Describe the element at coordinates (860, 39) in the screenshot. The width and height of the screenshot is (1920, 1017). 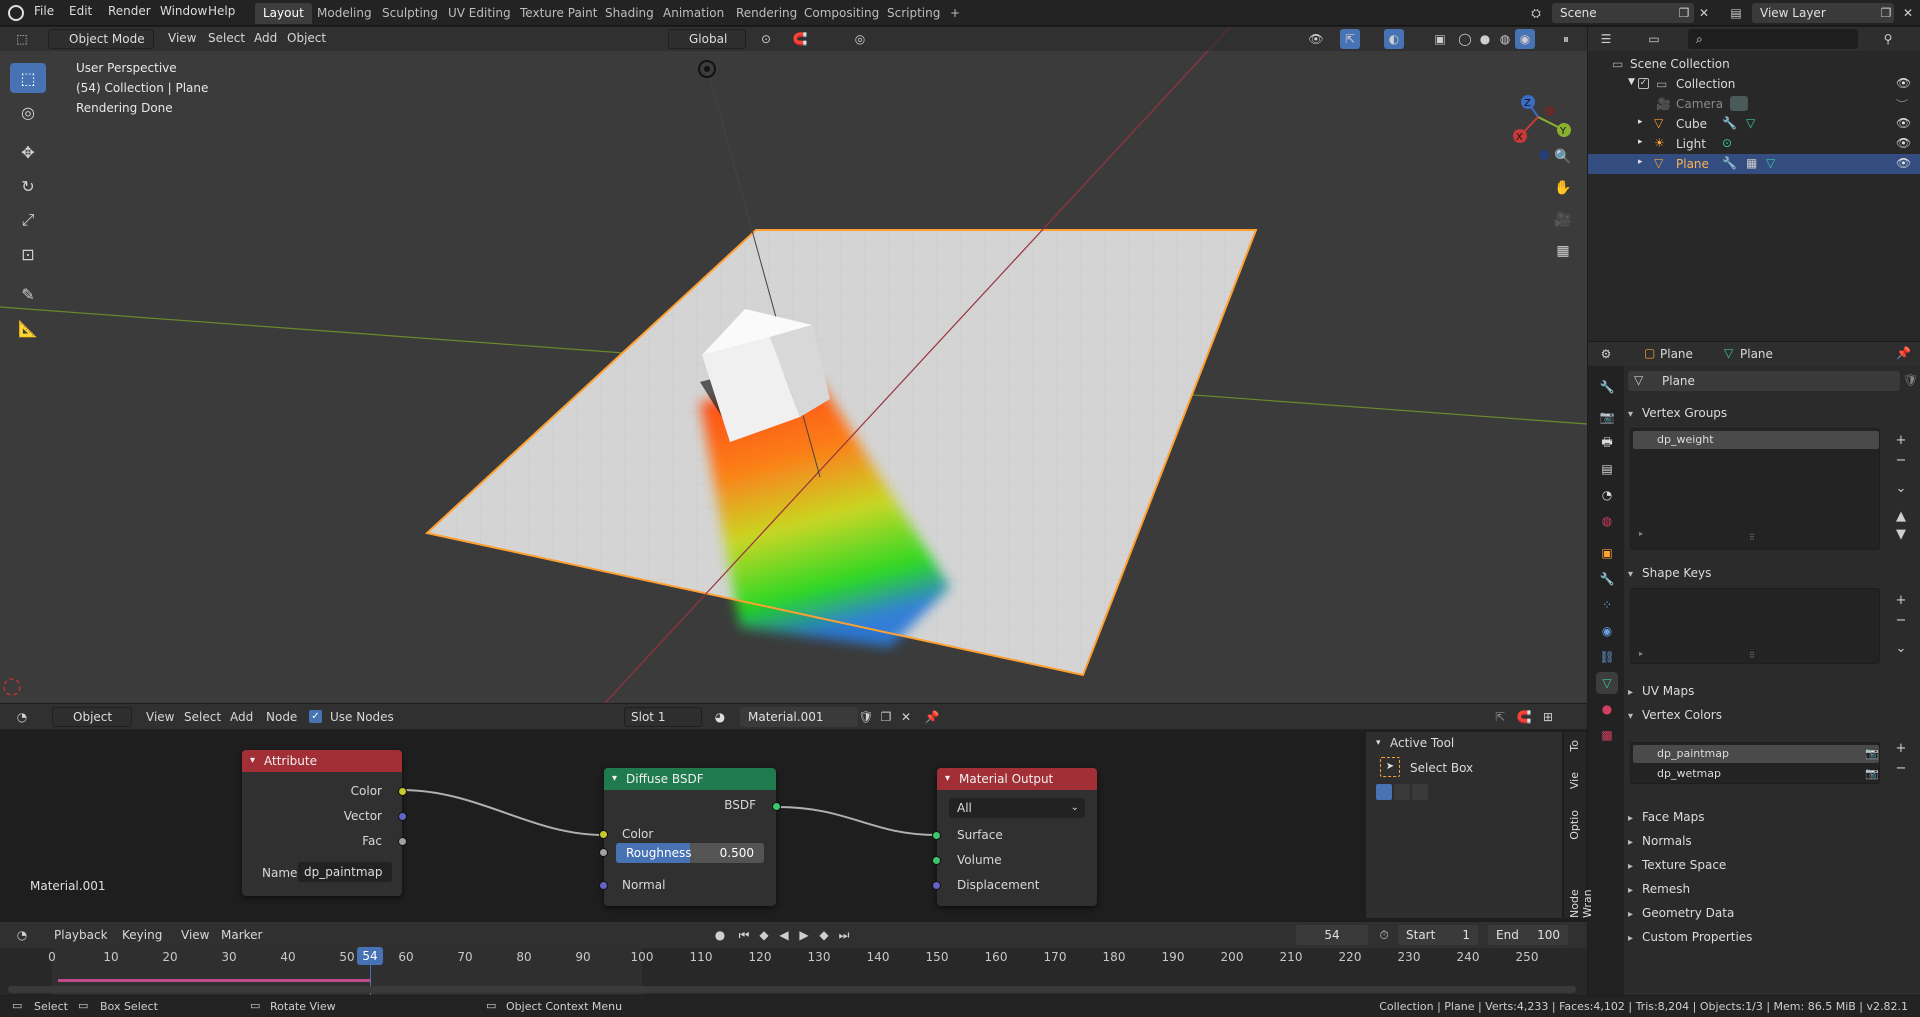
I see `proportional-edit-icon: ◎` at that location.